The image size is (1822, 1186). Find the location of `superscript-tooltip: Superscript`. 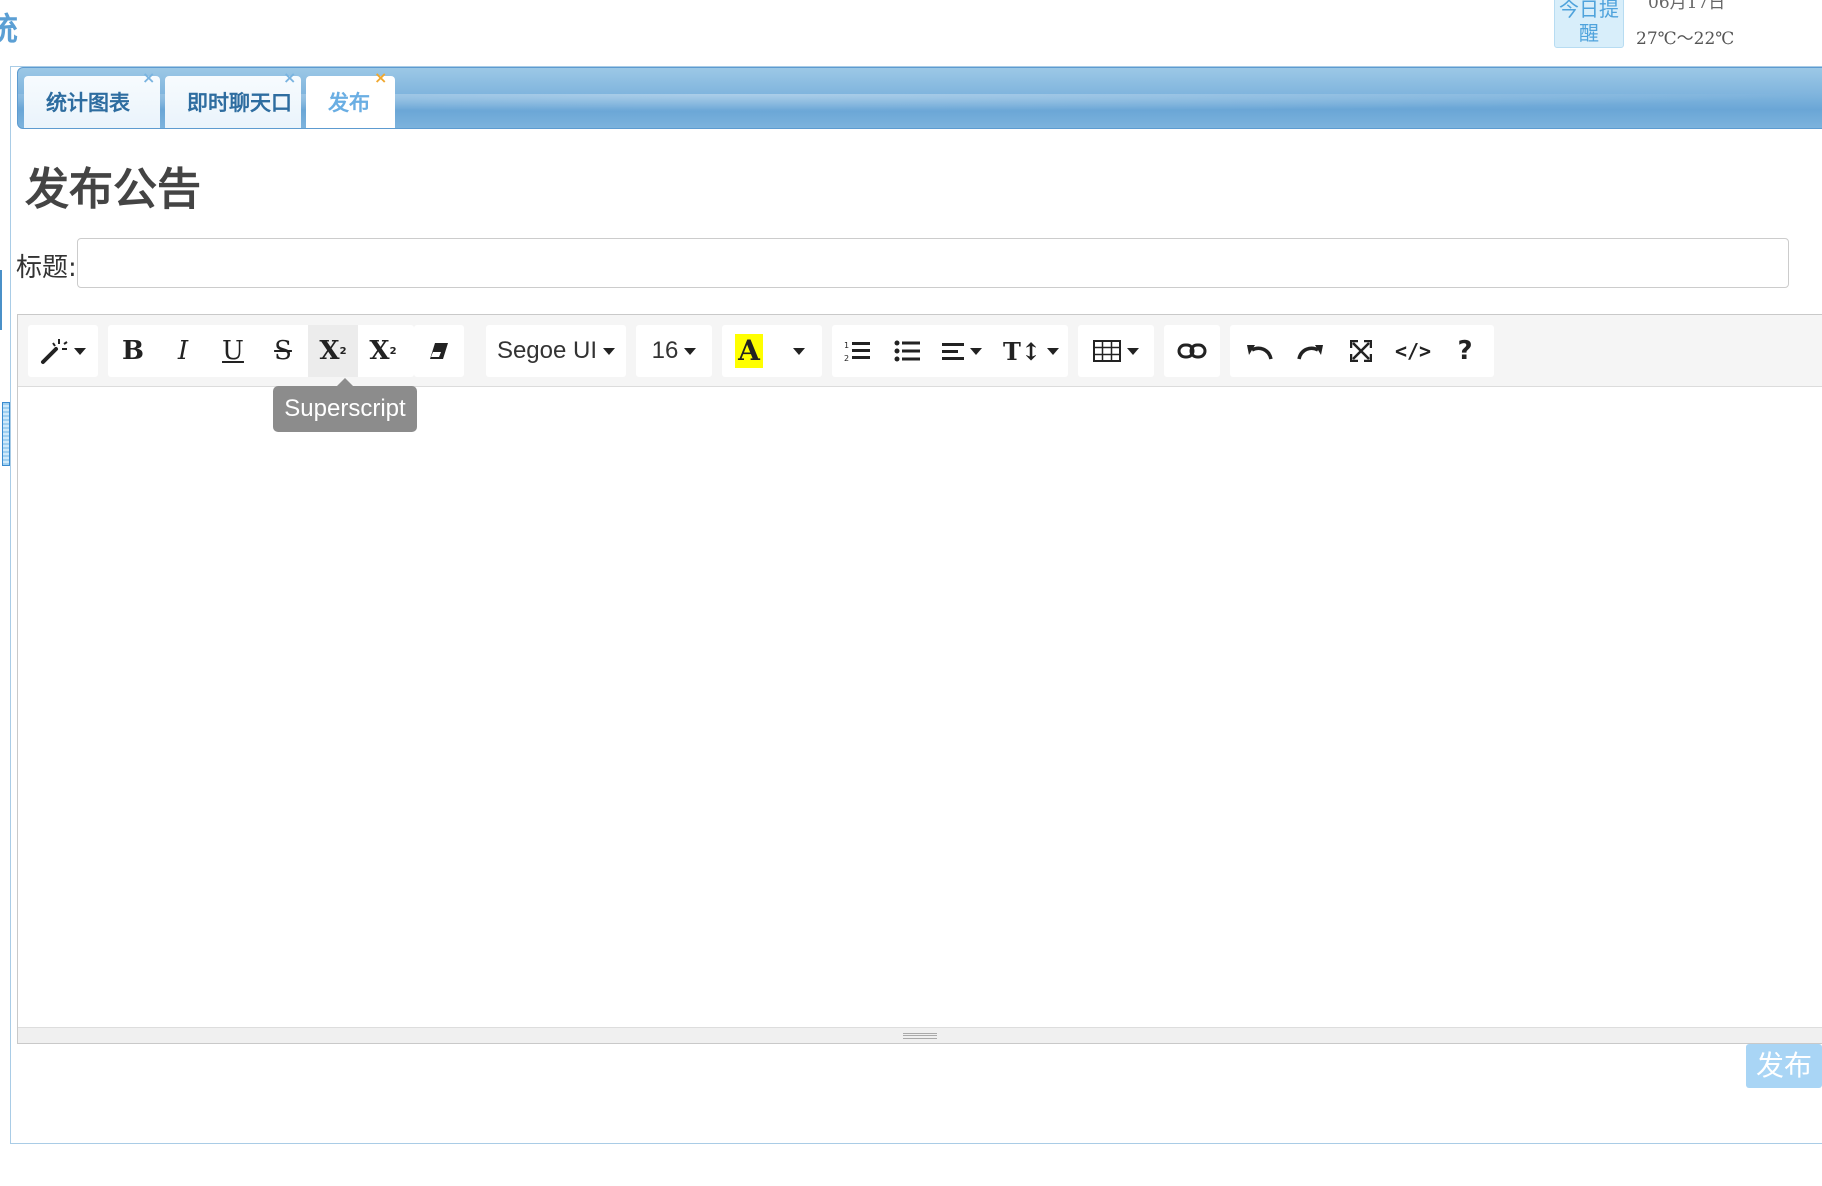

superscript-tooltip: Superscript is located at coordinates (345, 405).